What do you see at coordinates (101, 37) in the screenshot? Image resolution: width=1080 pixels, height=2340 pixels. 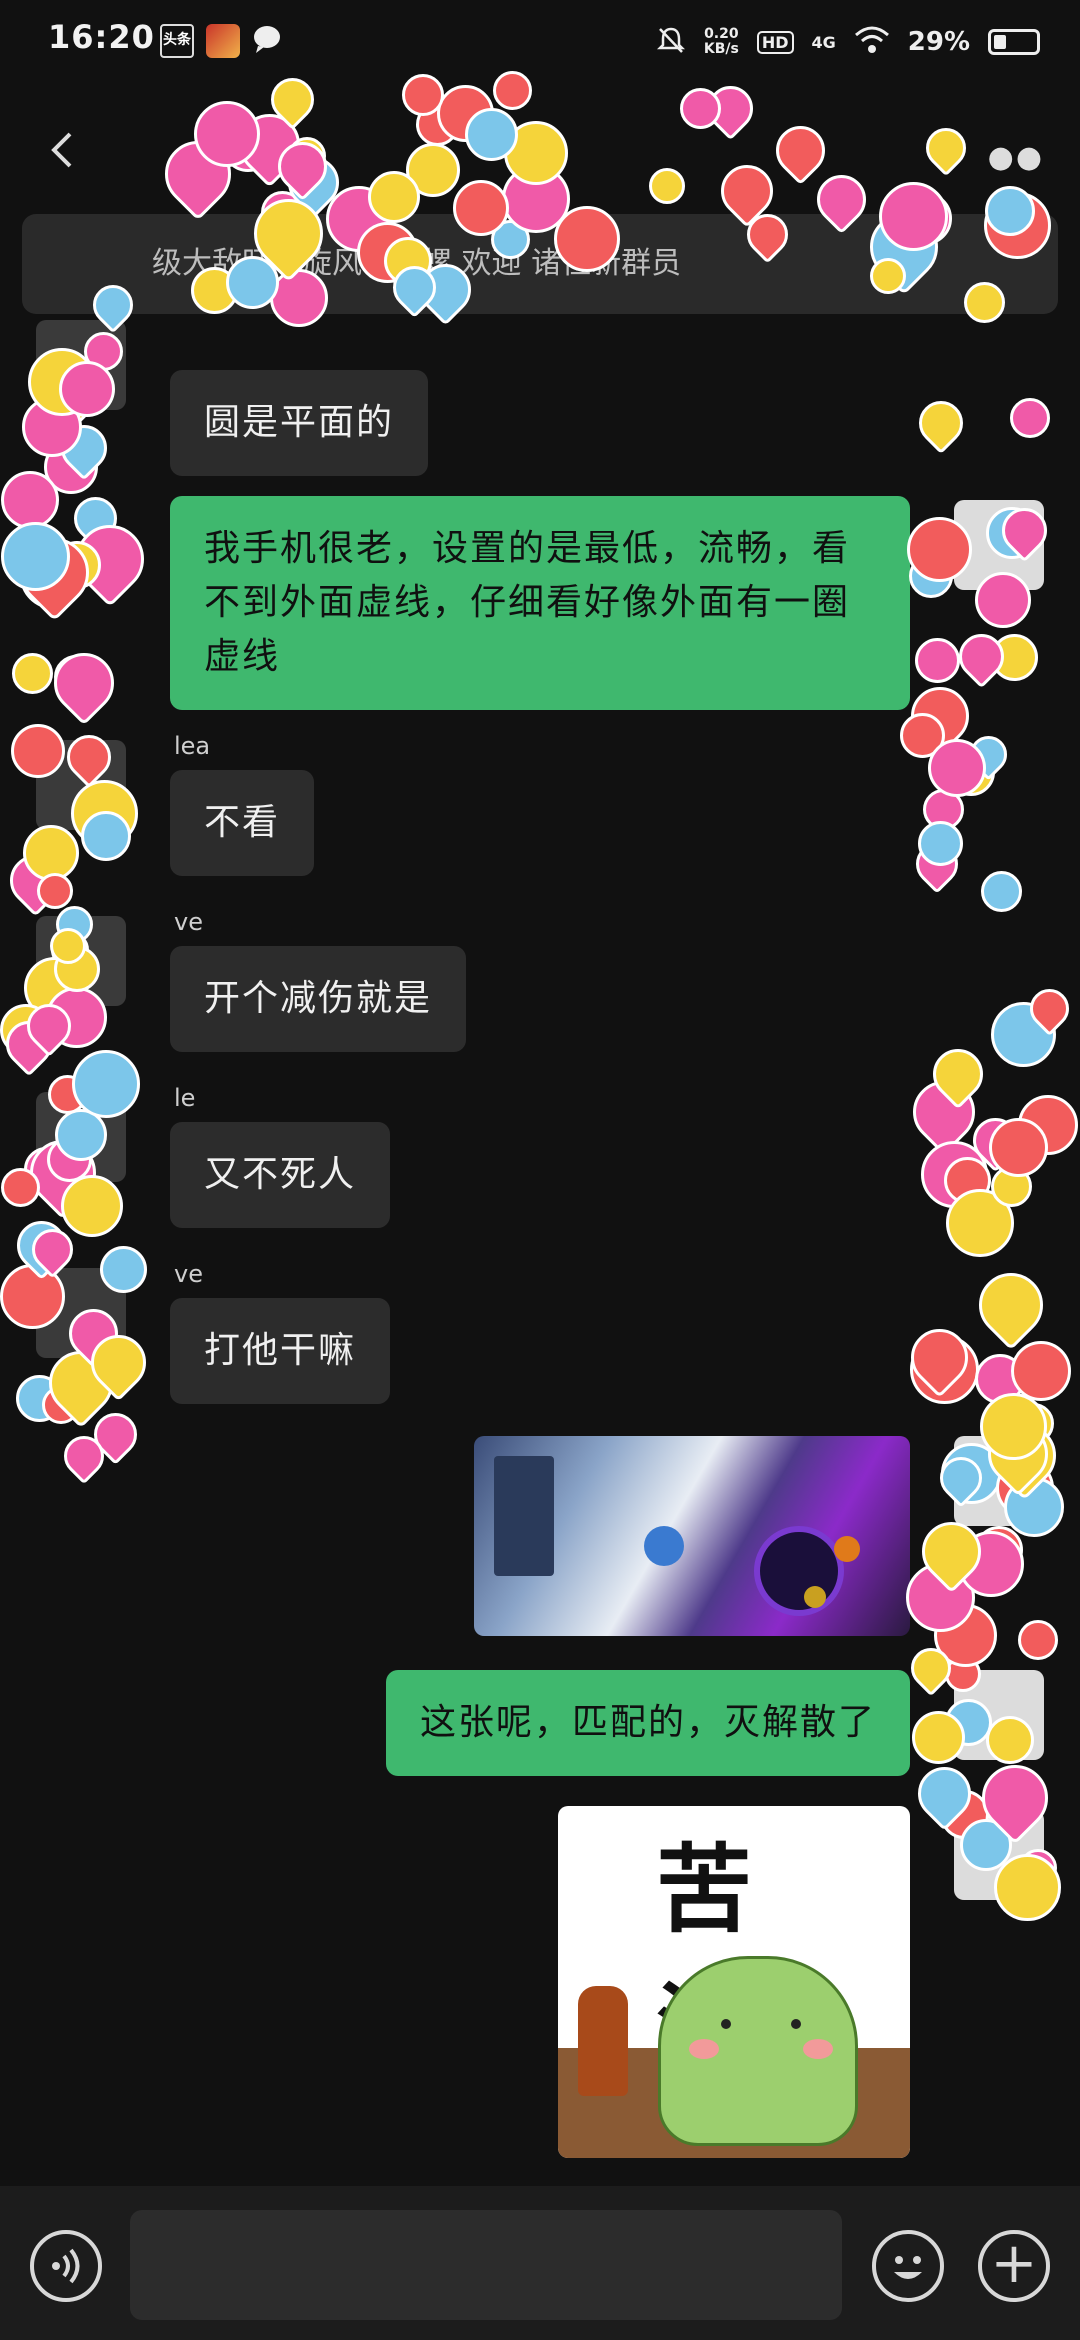 I see `status-time: 16:20` at bounding box center [101, 37].